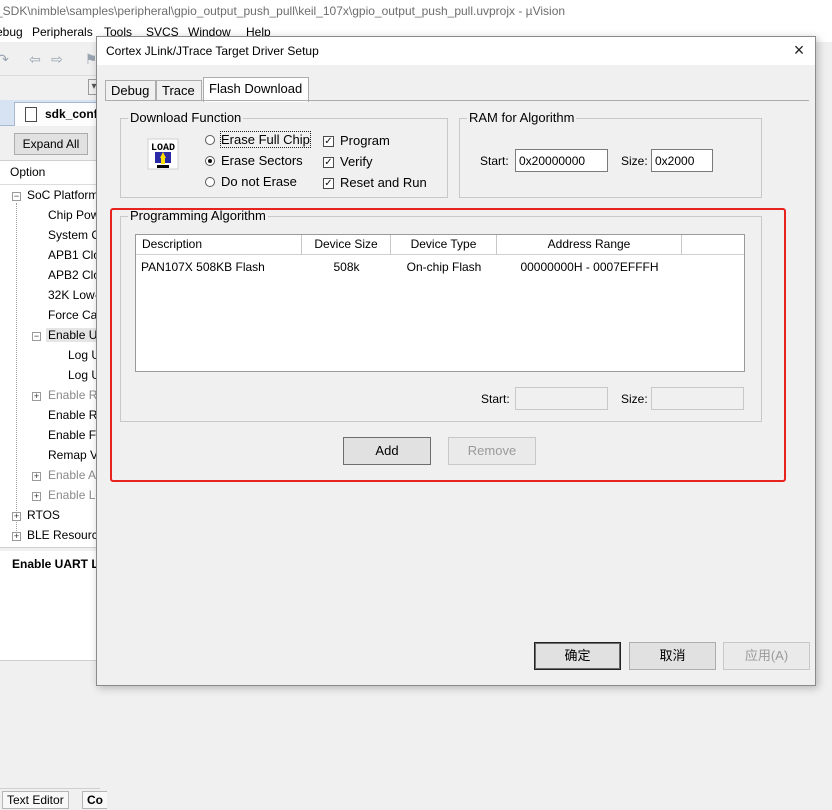  What do you see at coordinates (210, 140) in the screenshot?
I see `erase-full-chip-radio` at bounding box center [210, 140].